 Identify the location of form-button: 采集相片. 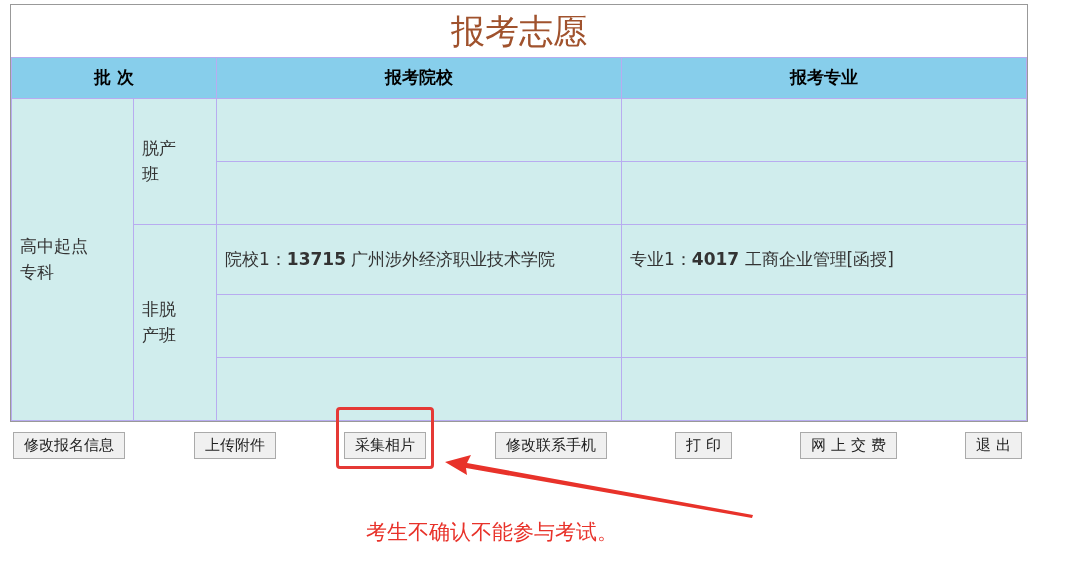
(385, 445).